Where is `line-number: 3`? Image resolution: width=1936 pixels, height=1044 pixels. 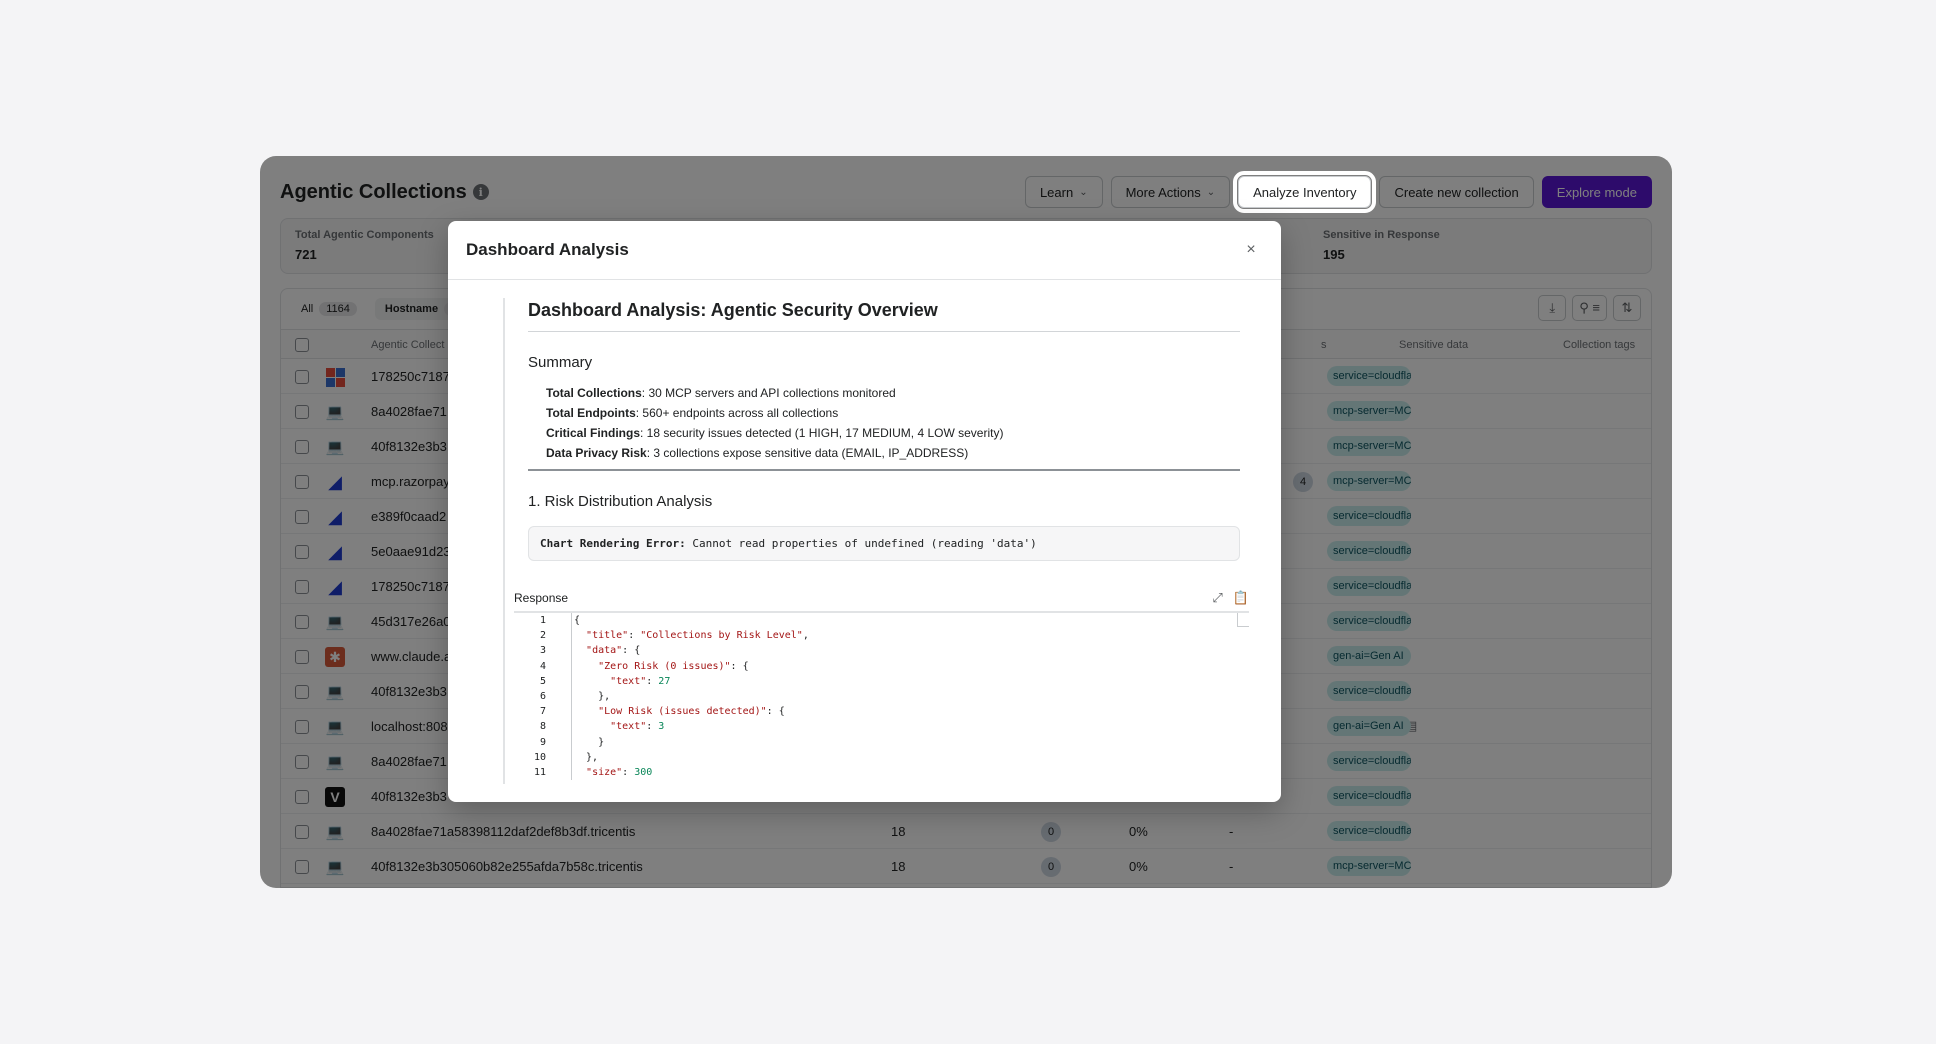 line-number: 3 is located at coordinates (542, 651).